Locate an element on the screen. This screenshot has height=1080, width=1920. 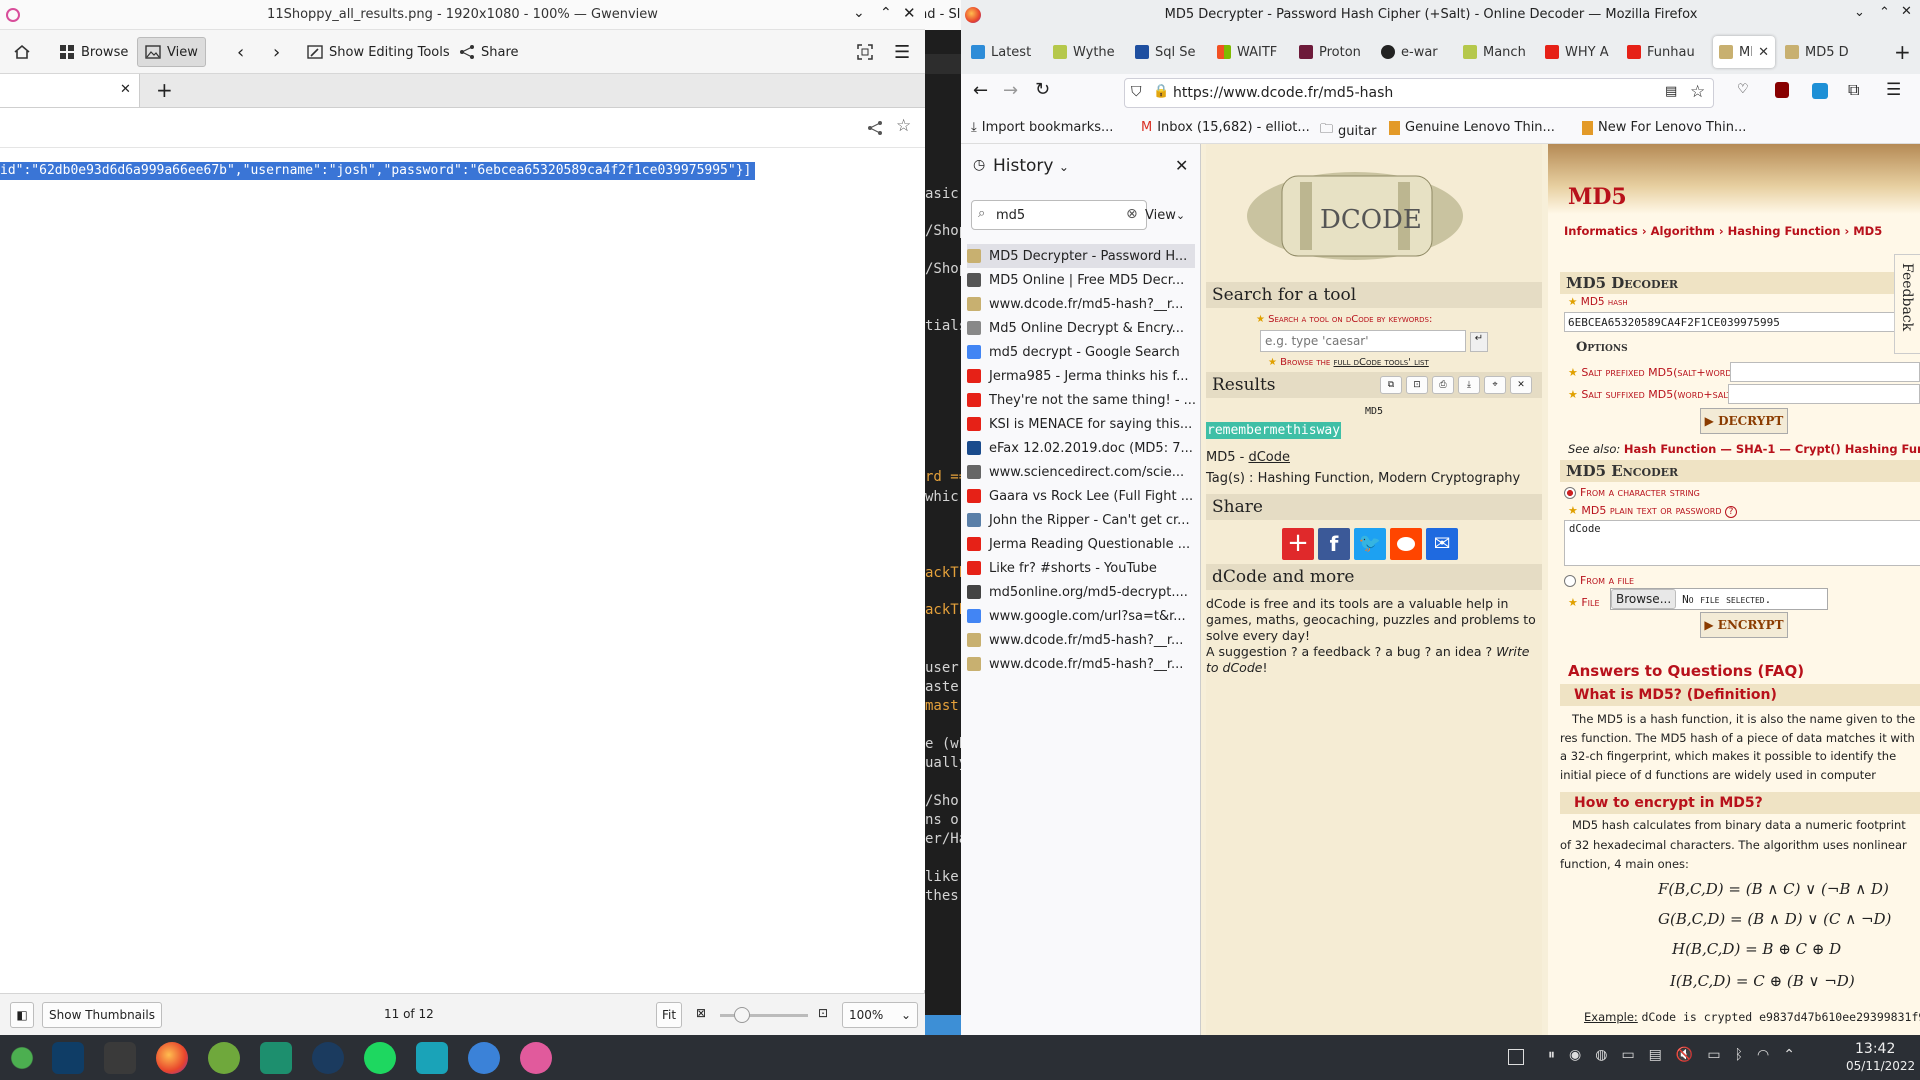
tray-expand-icon: ⌃ is located at coordinates (1789, 1055).